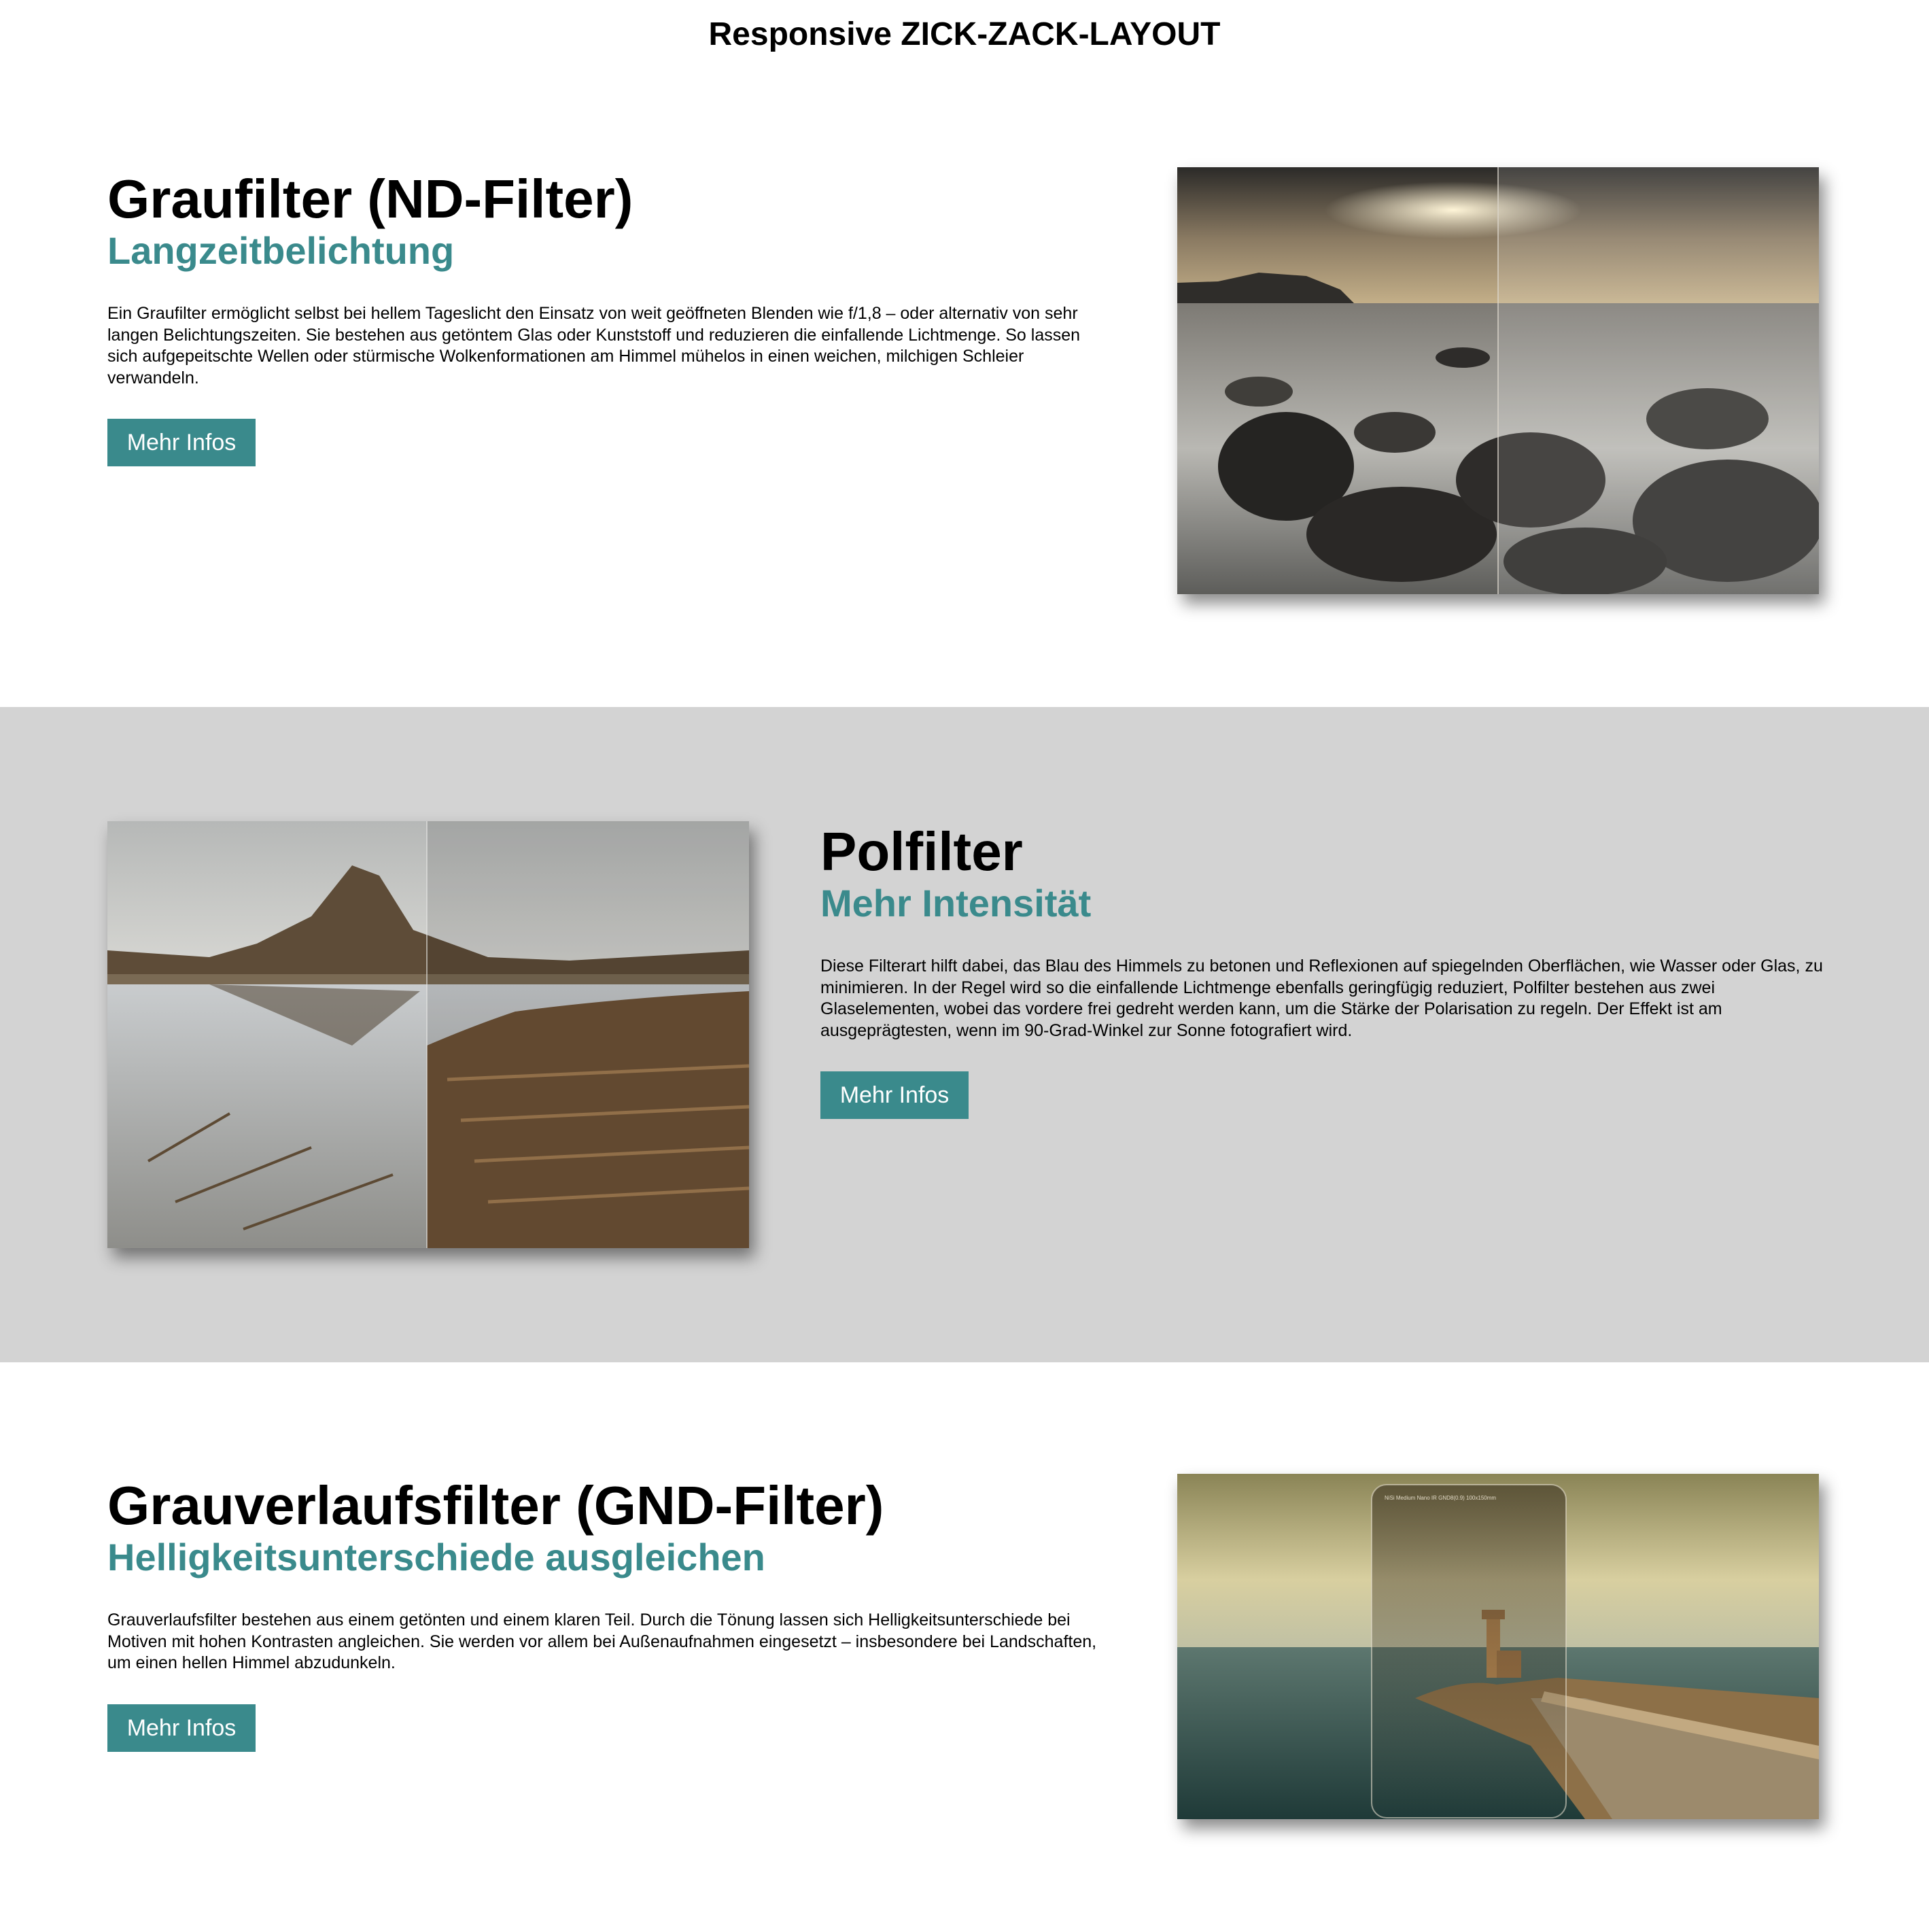 The height and width of the screenshot is (1932, 1929). Describe the element at coordinates (436, 1558) in the screenshot. I see `section-subheading: Helligkeitsunterschiede ausgleichen` at that location.